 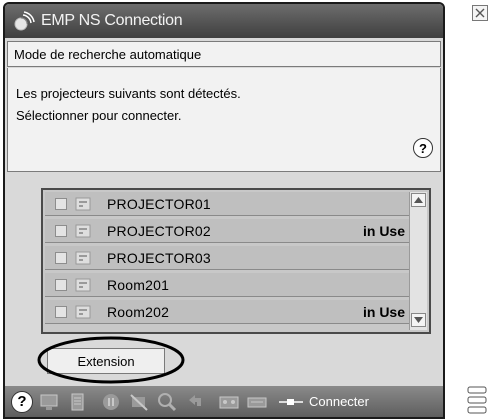 I want to click on mode-header: Mode de recherche automatique, so click(x=224, y=54).